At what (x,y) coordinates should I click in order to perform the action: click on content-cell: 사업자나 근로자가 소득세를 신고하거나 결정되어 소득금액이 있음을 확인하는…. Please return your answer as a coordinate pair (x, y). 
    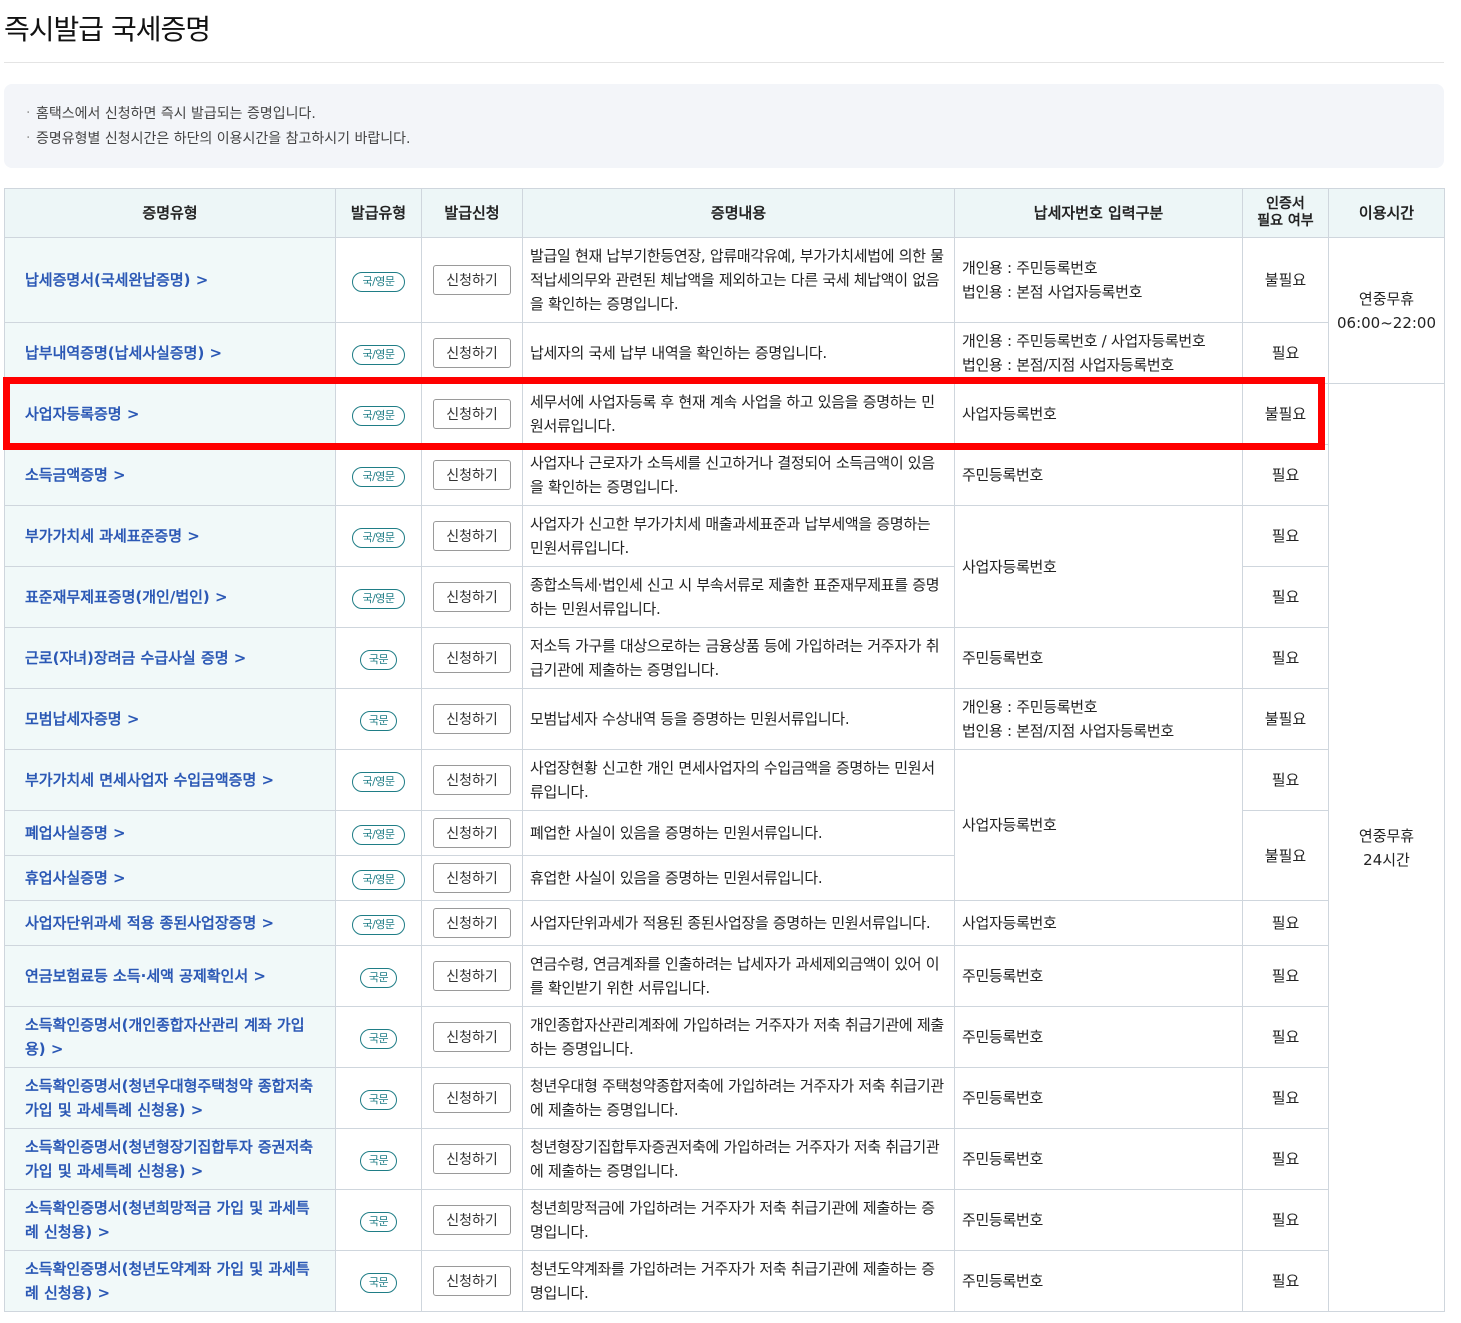
    Looking at the image, I should click on (738, 475).